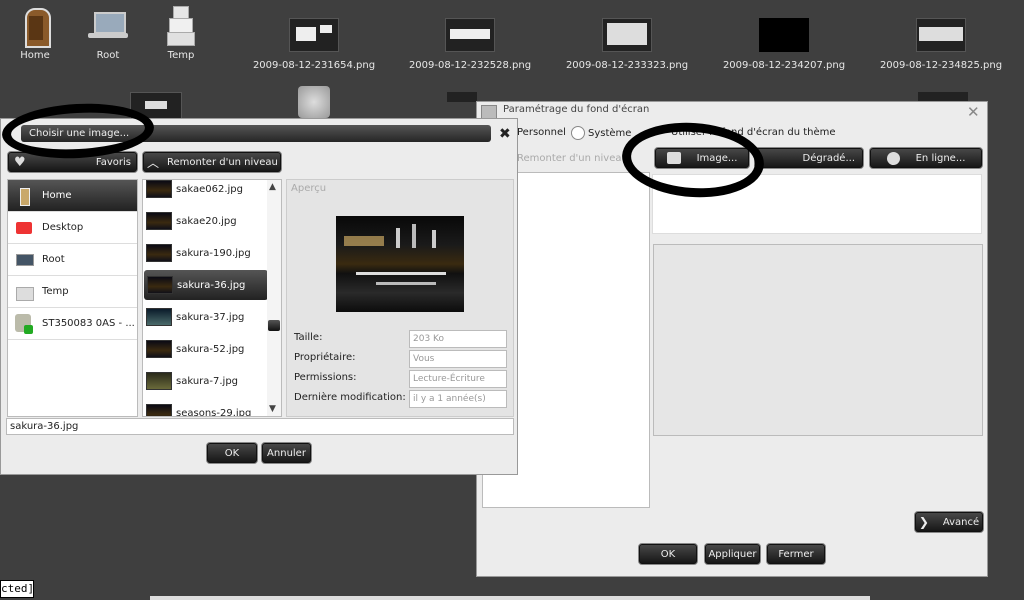 Image resolution: width=1024 pixels, height=600 pixels. I want to click on permissions-field: Lecture-Écriture, so click(458, 379).